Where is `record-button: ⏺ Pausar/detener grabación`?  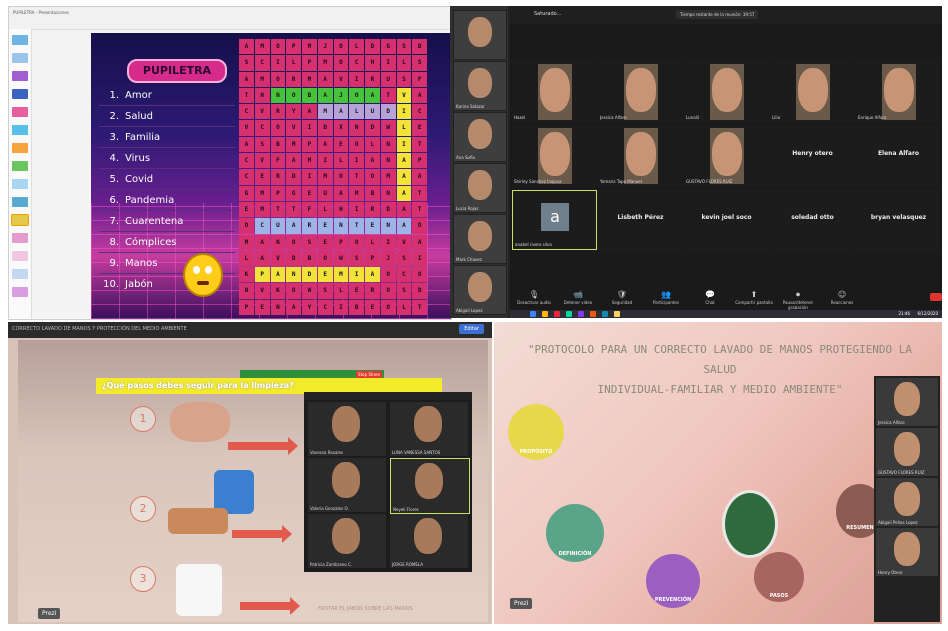 record-button: ⏺ Pausar/detener grabación is located at coordinates (798, 300).